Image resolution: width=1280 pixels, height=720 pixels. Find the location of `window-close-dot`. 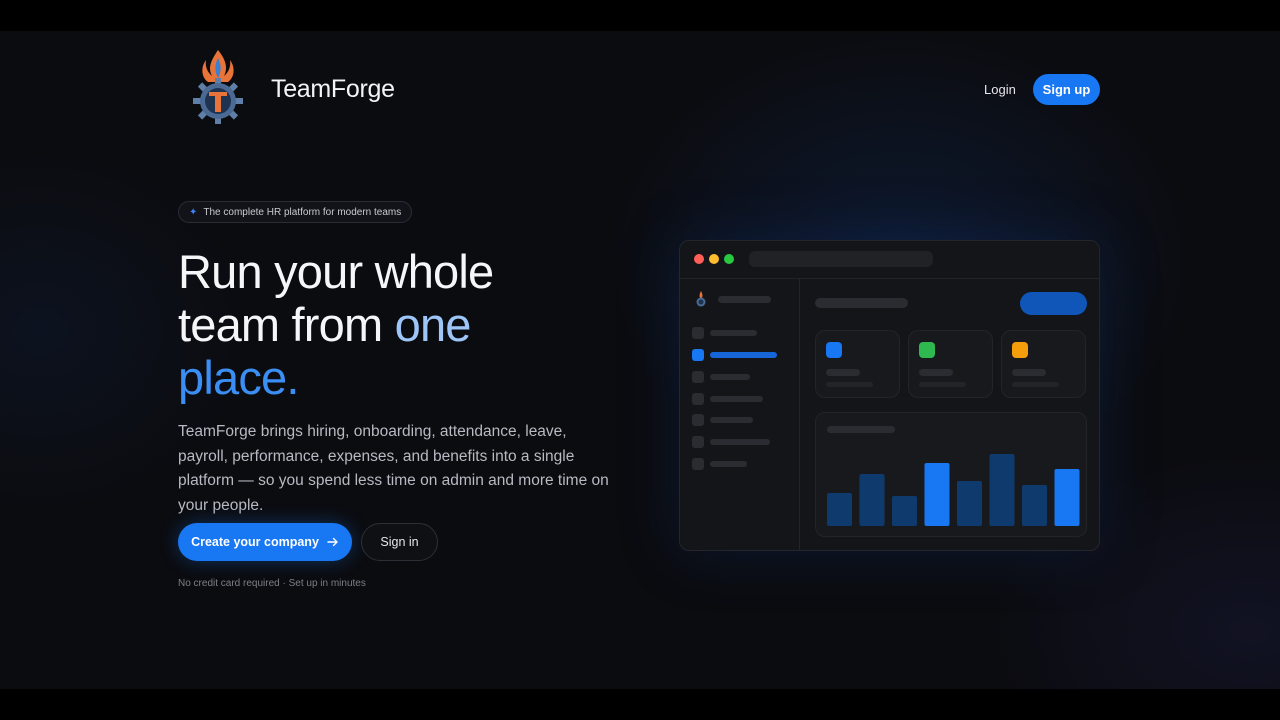

window-close-dot is located at coordinates (699, 259).